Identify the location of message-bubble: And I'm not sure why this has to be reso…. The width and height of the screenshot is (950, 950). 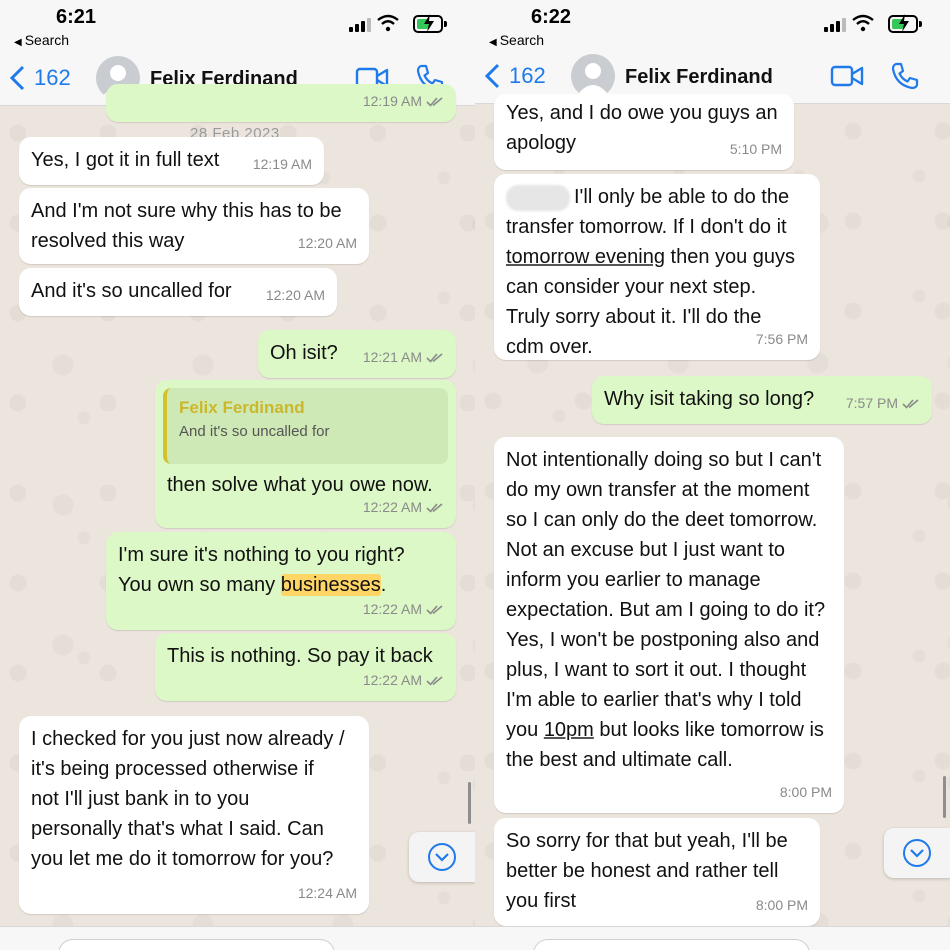
(194, 226).